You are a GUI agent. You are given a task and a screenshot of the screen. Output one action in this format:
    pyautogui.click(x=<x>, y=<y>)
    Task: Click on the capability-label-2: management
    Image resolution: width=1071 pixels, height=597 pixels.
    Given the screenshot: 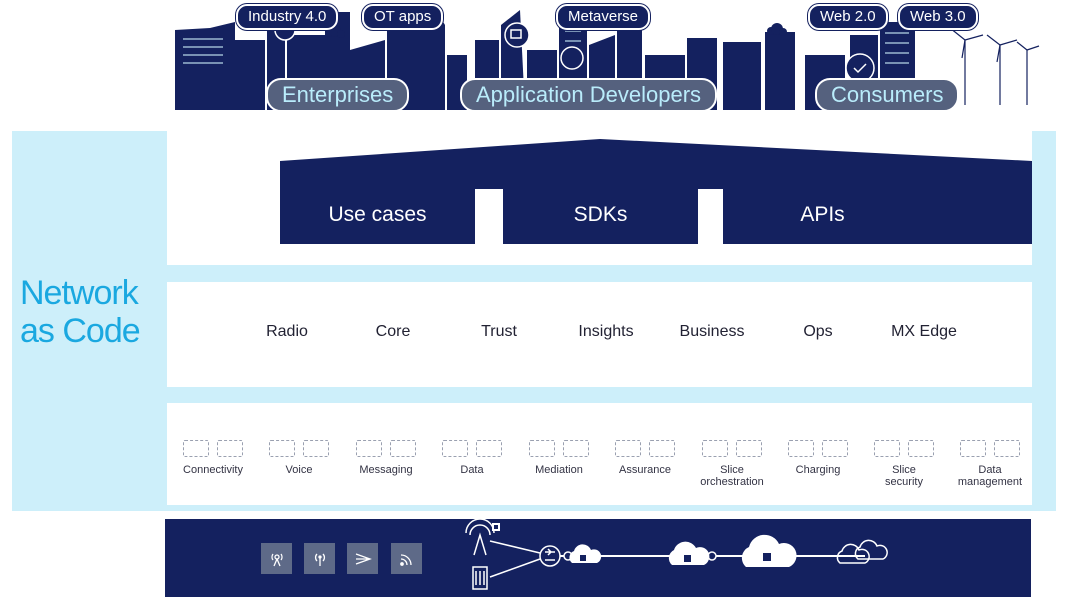 What is the action you would take?
    pyautogui.click(x=990, y=482)
    